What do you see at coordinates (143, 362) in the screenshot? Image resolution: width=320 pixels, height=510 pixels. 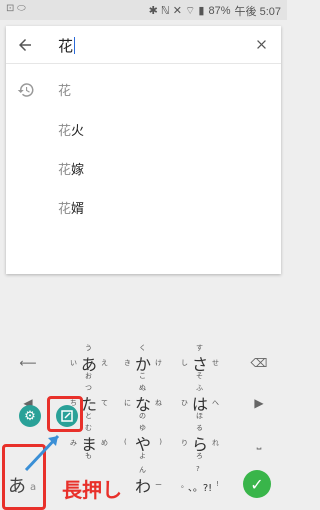 I see `key-ka: く き か け こ` at bounding box center [143, 362].